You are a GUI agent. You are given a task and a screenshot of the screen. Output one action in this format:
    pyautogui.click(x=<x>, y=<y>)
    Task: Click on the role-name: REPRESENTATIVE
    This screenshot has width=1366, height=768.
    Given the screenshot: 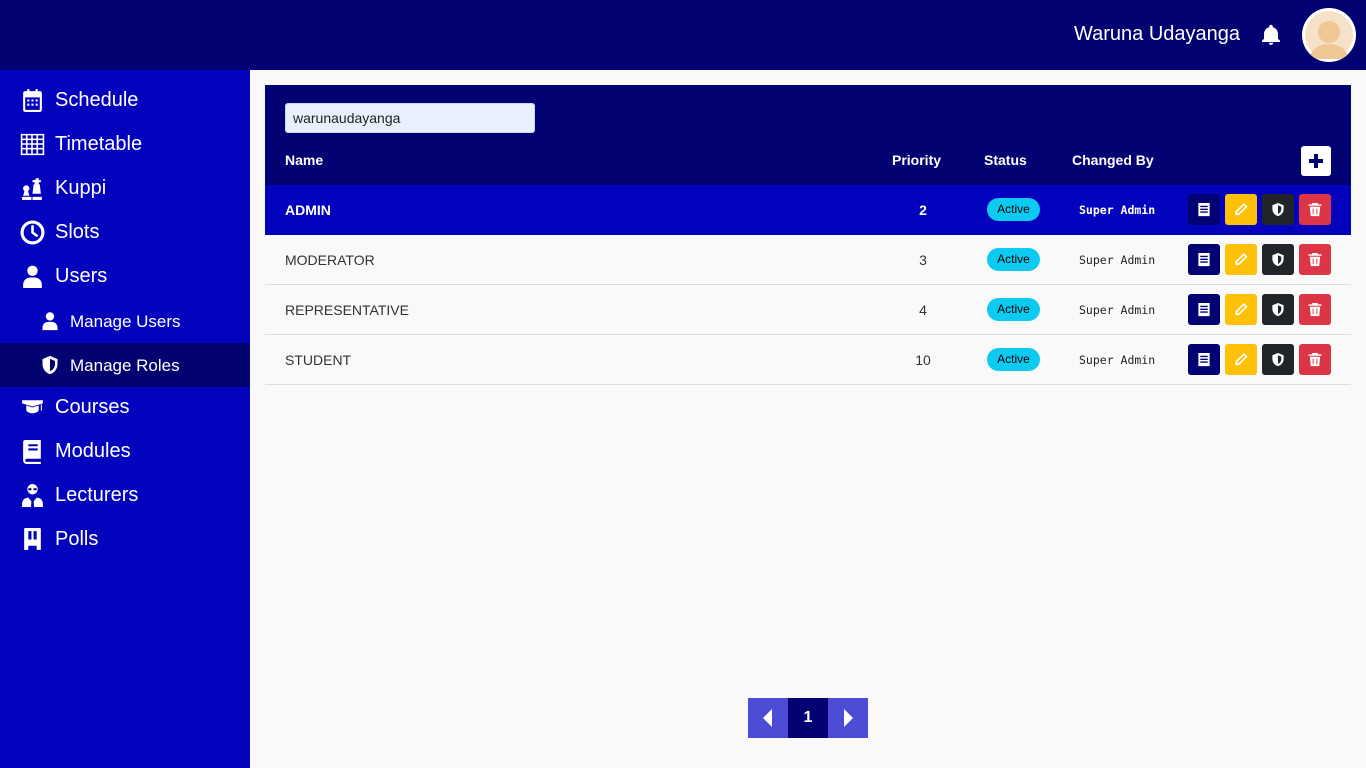 What is the action you would take?
    pyautogui.click(x=347, y=310)
    